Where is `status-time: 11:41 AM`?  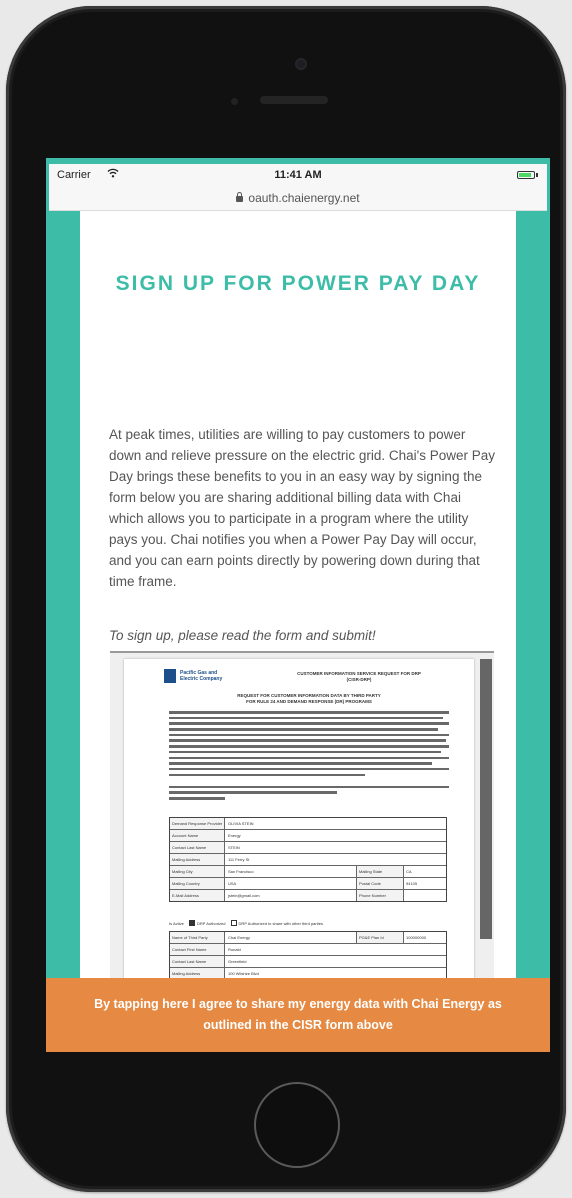
status-time: 11:41 AM is located at coordinates (298, 175).